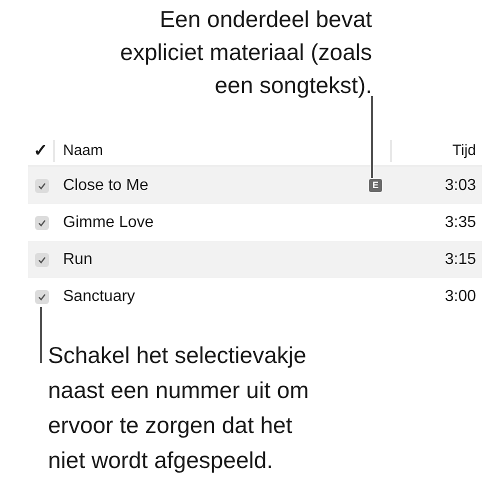 Image resolution: width=492 pixels, height=481 pixels. I want to click on column-header: ✓, so click(41, 151).